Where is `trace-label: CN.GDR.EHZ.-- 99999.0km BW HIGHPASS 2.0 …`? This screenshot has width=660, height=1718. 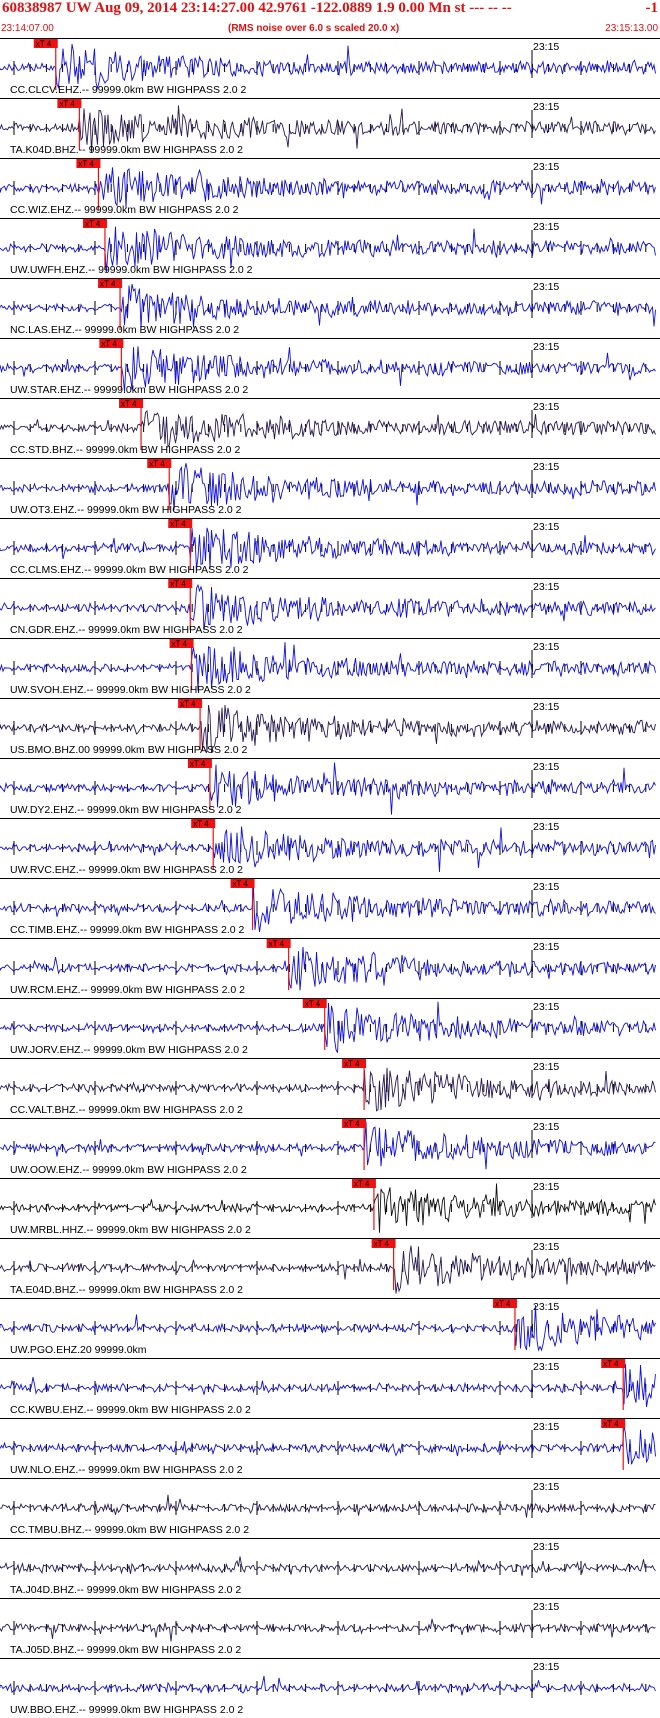 trace-label: CN.GDR.EHZ.-- 99999.0km BW HIGHPASS 2.0 … is located at coordinates (126, 630).